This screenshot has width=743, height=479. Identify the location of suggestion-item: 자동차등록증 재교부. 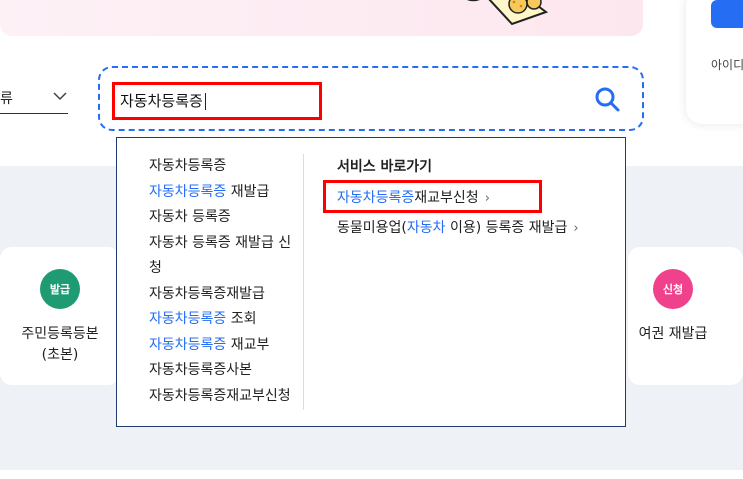
(222, 346).